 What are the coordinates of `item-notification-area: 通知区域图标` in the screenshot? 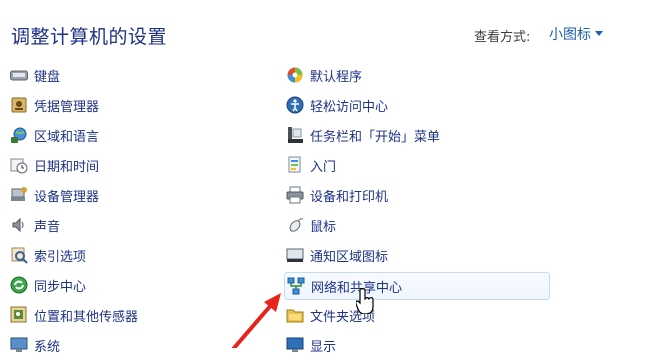 It's located at (337, 255).